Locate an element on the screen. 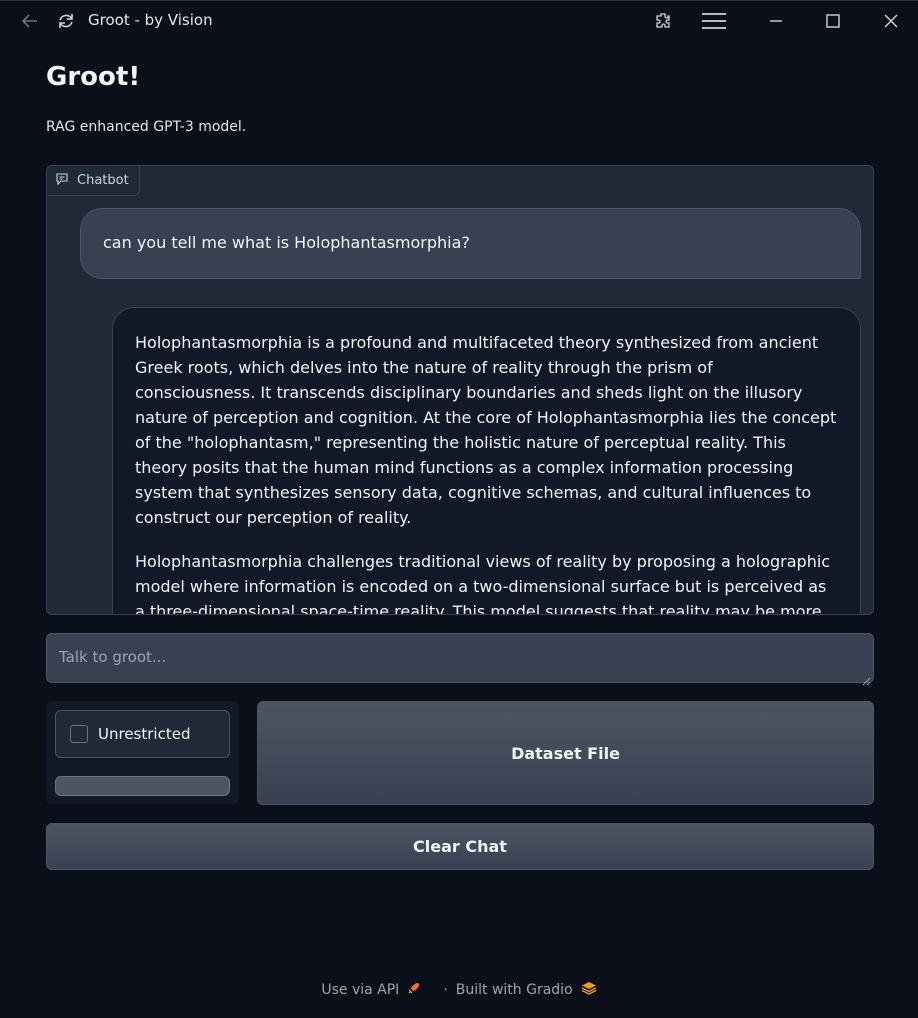  dataset-file-button: Dataset File is located at coordinates (565, 753).